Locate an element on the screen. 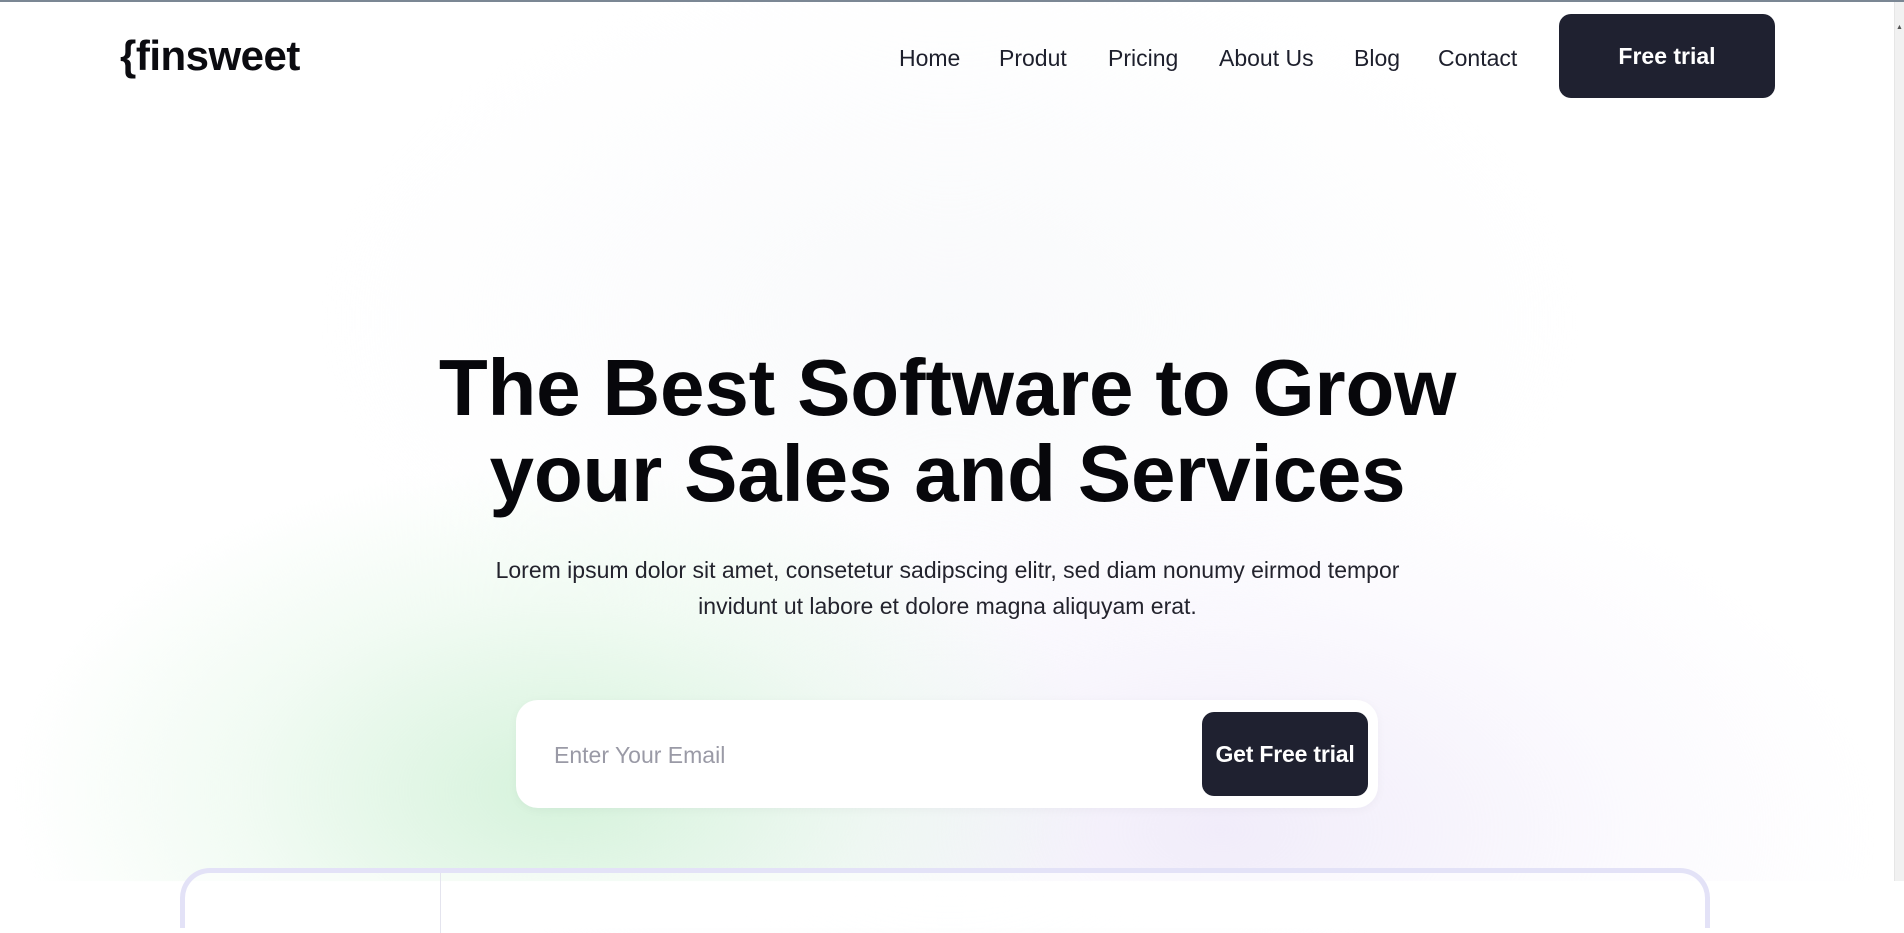 Image resolution: width=1904 pixels, height=933 pixels. product-preview-frame is located at coordinates (945, 900).